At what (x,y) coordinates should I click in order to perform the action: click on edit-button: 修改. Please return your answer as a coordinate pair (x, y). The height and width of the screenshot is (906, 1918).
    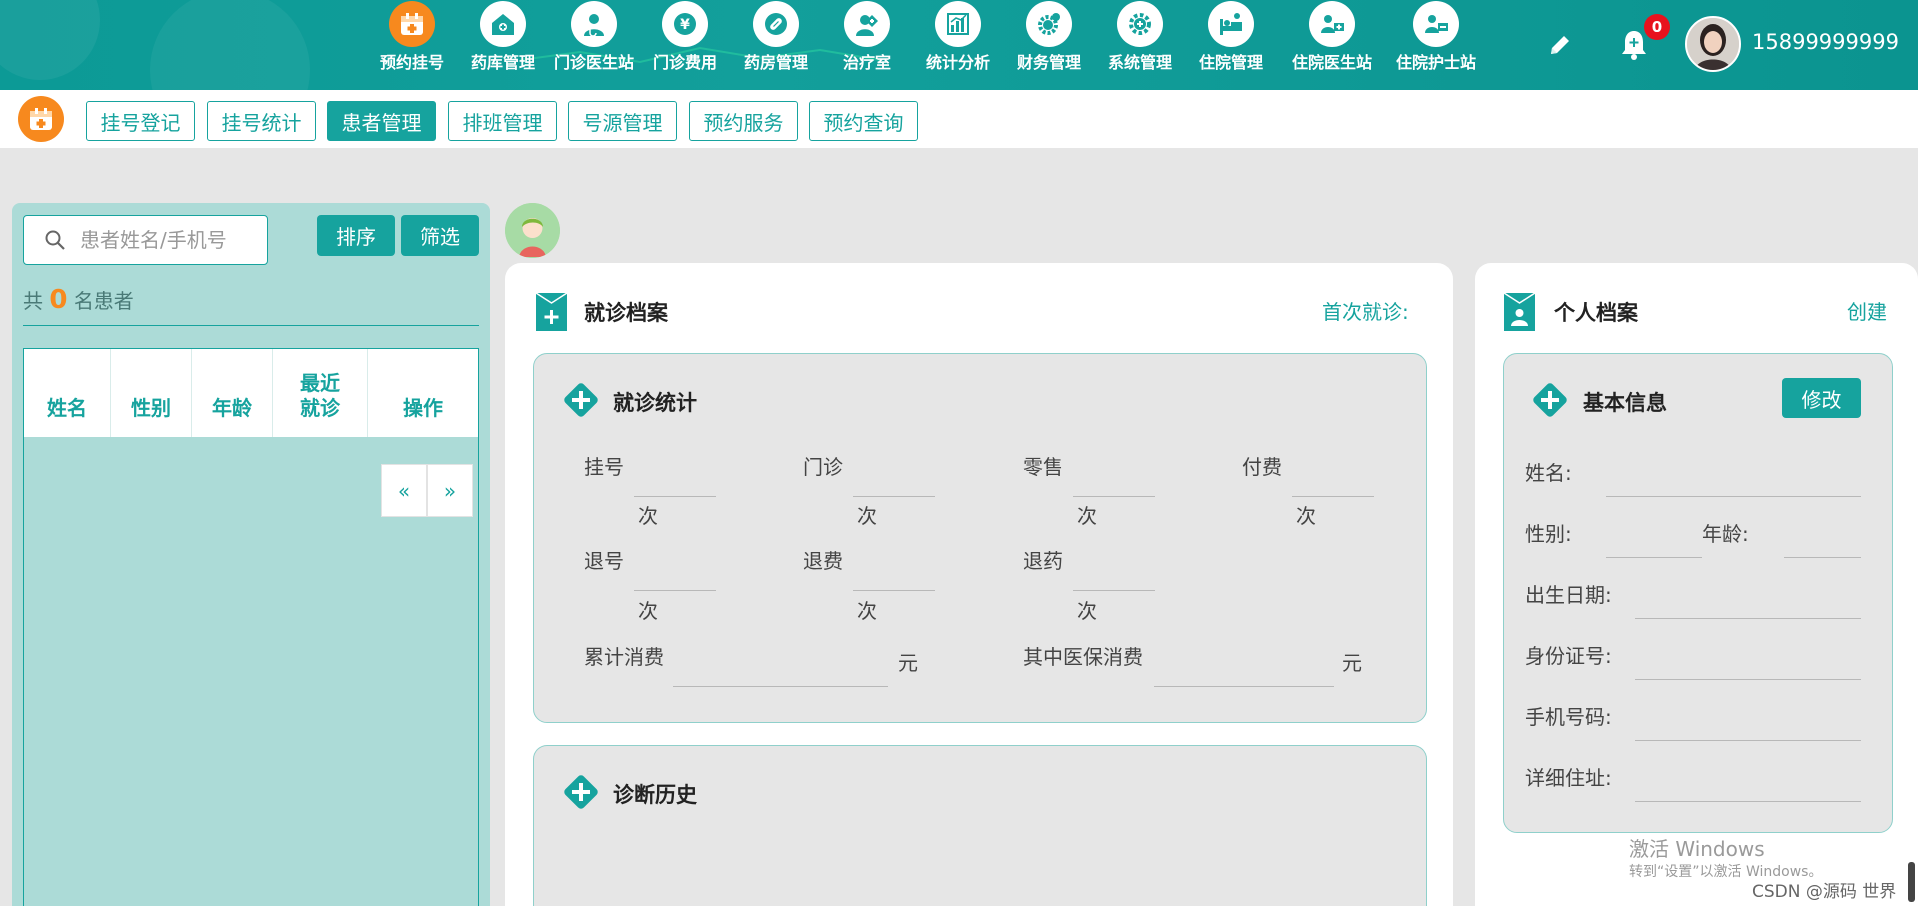
    Looking at the image, I should click on (1821, 398).